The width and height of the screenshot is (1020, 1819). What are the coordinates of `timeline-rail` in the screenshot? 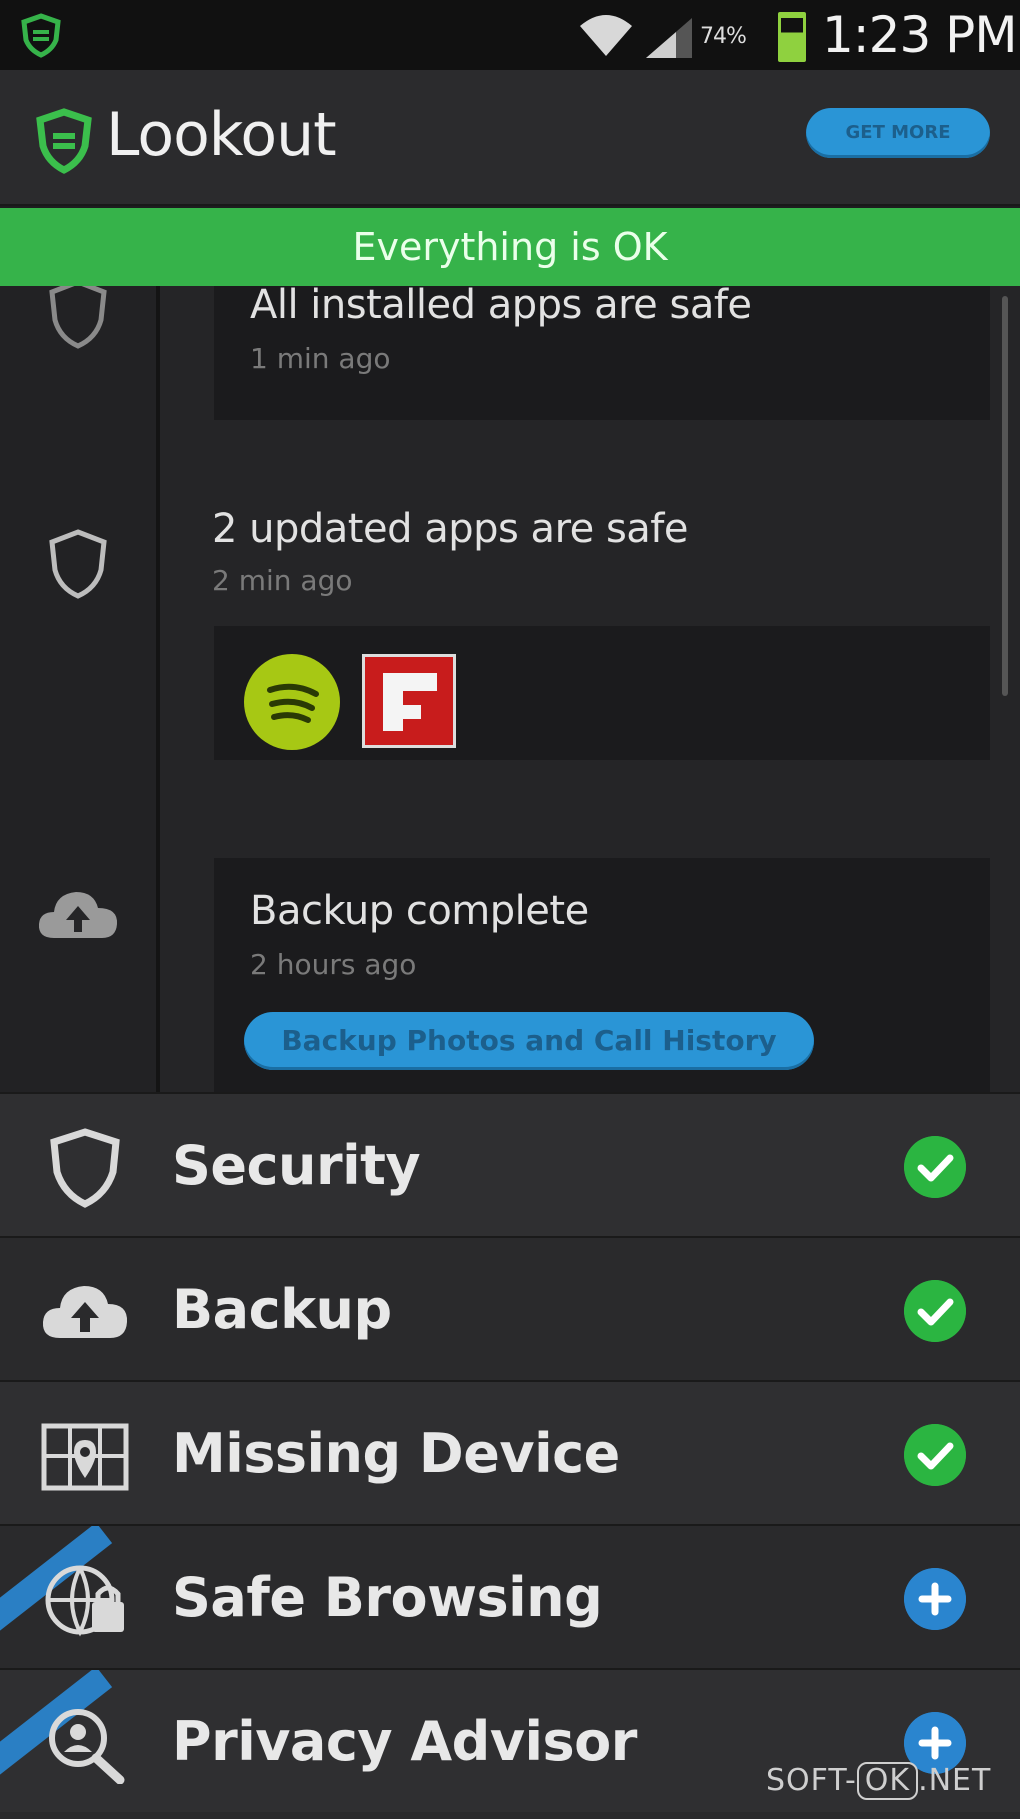 It's located at (80, 689).